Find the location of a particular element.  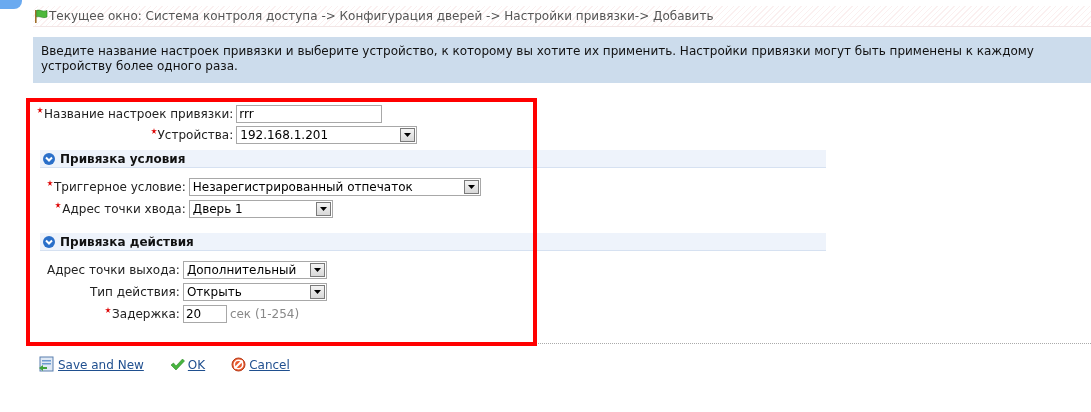

dropdown: Дополнительный is located at coordinates (254, 270).